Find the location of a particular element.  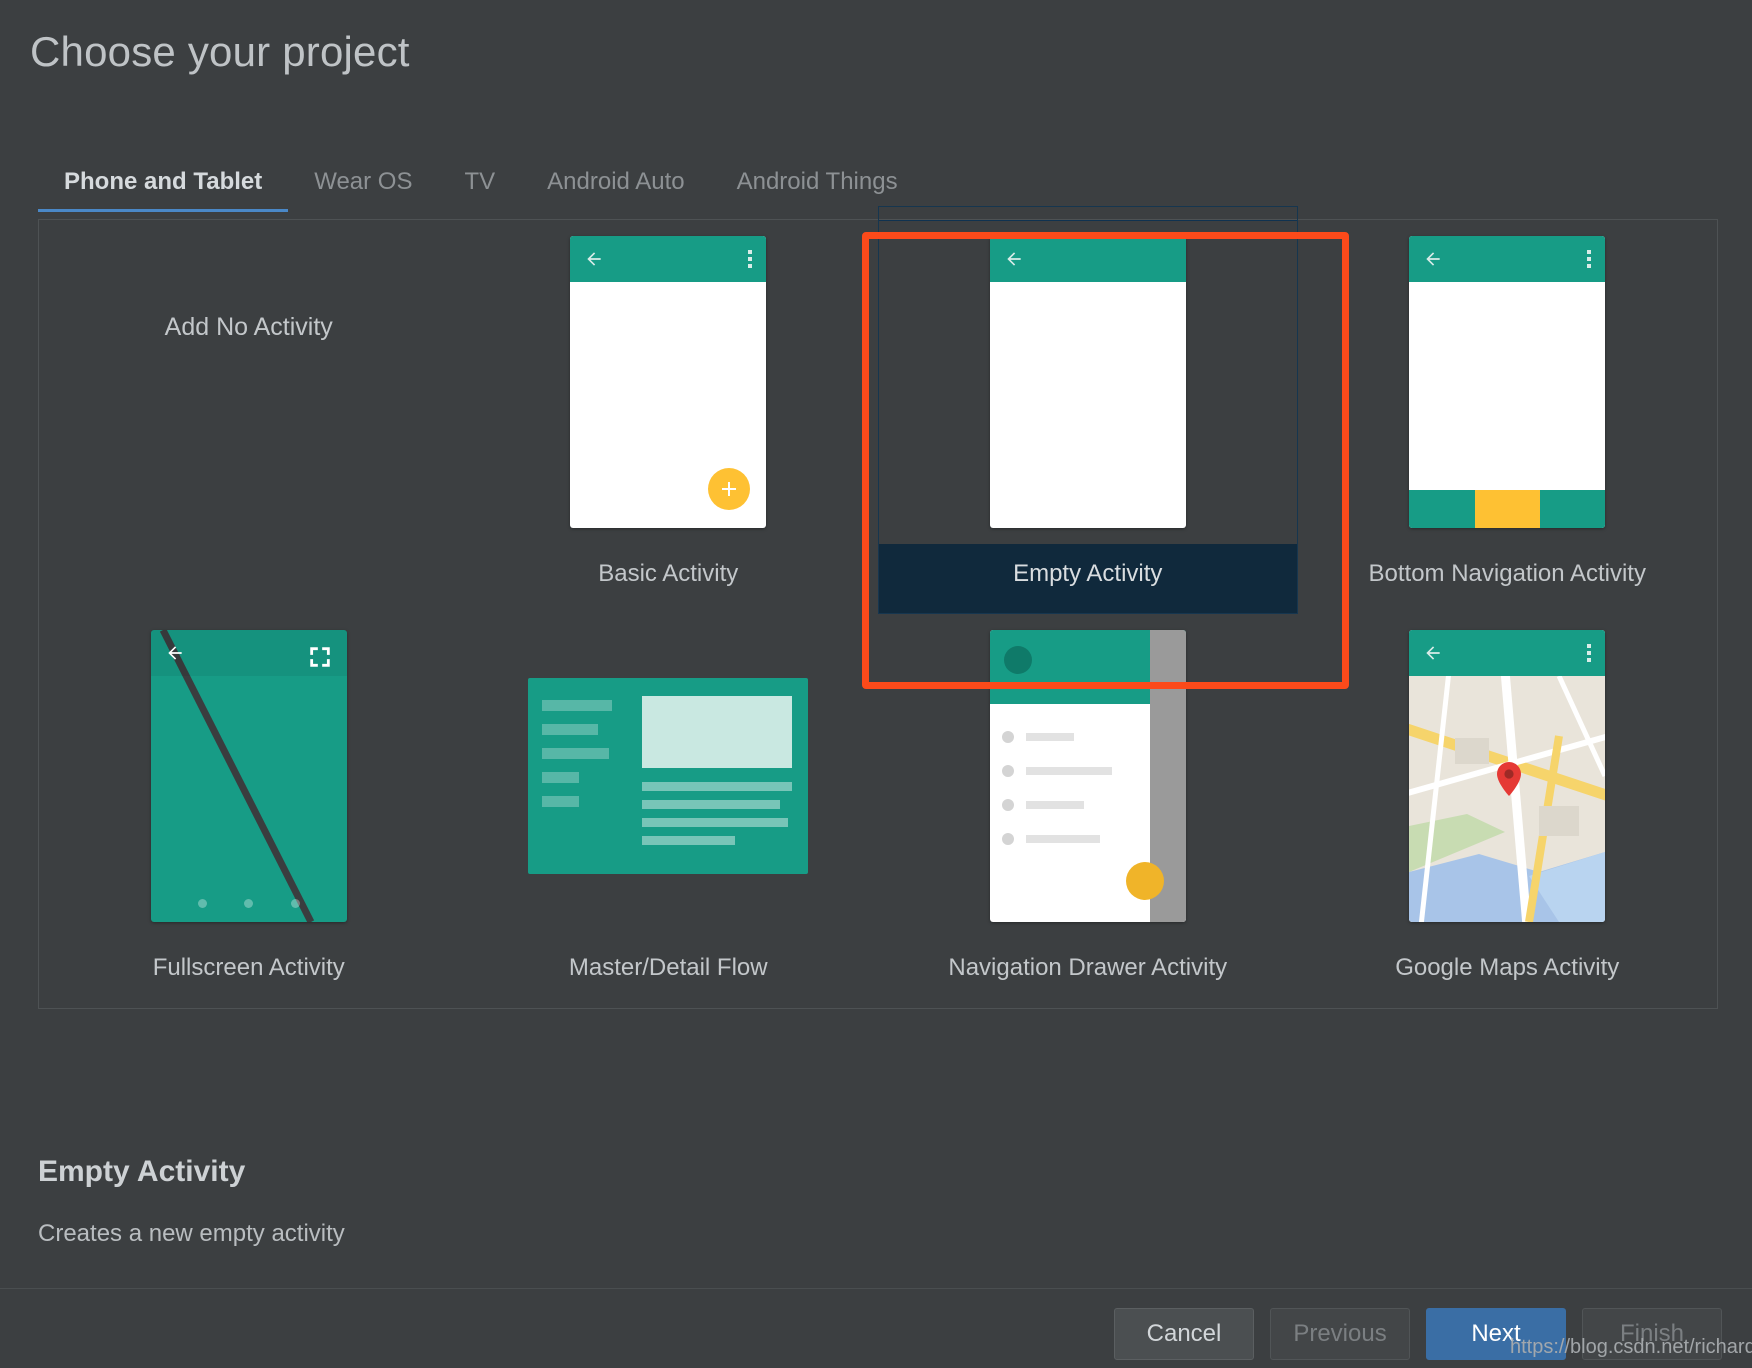

detail-pane is located at coordinates (720, 776).